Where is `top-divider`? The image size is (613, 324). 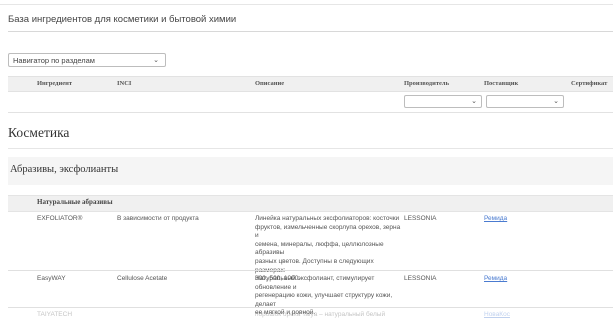
top-divider is located at coordinates (306, 4).